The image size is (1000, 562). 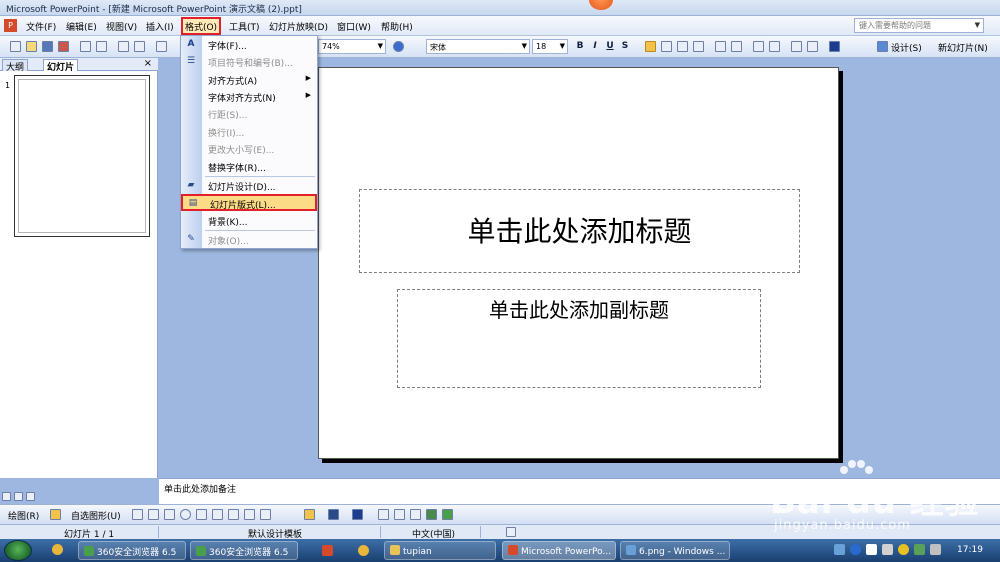 I want to click on rectangle-icon, so click(x=169, y=514).